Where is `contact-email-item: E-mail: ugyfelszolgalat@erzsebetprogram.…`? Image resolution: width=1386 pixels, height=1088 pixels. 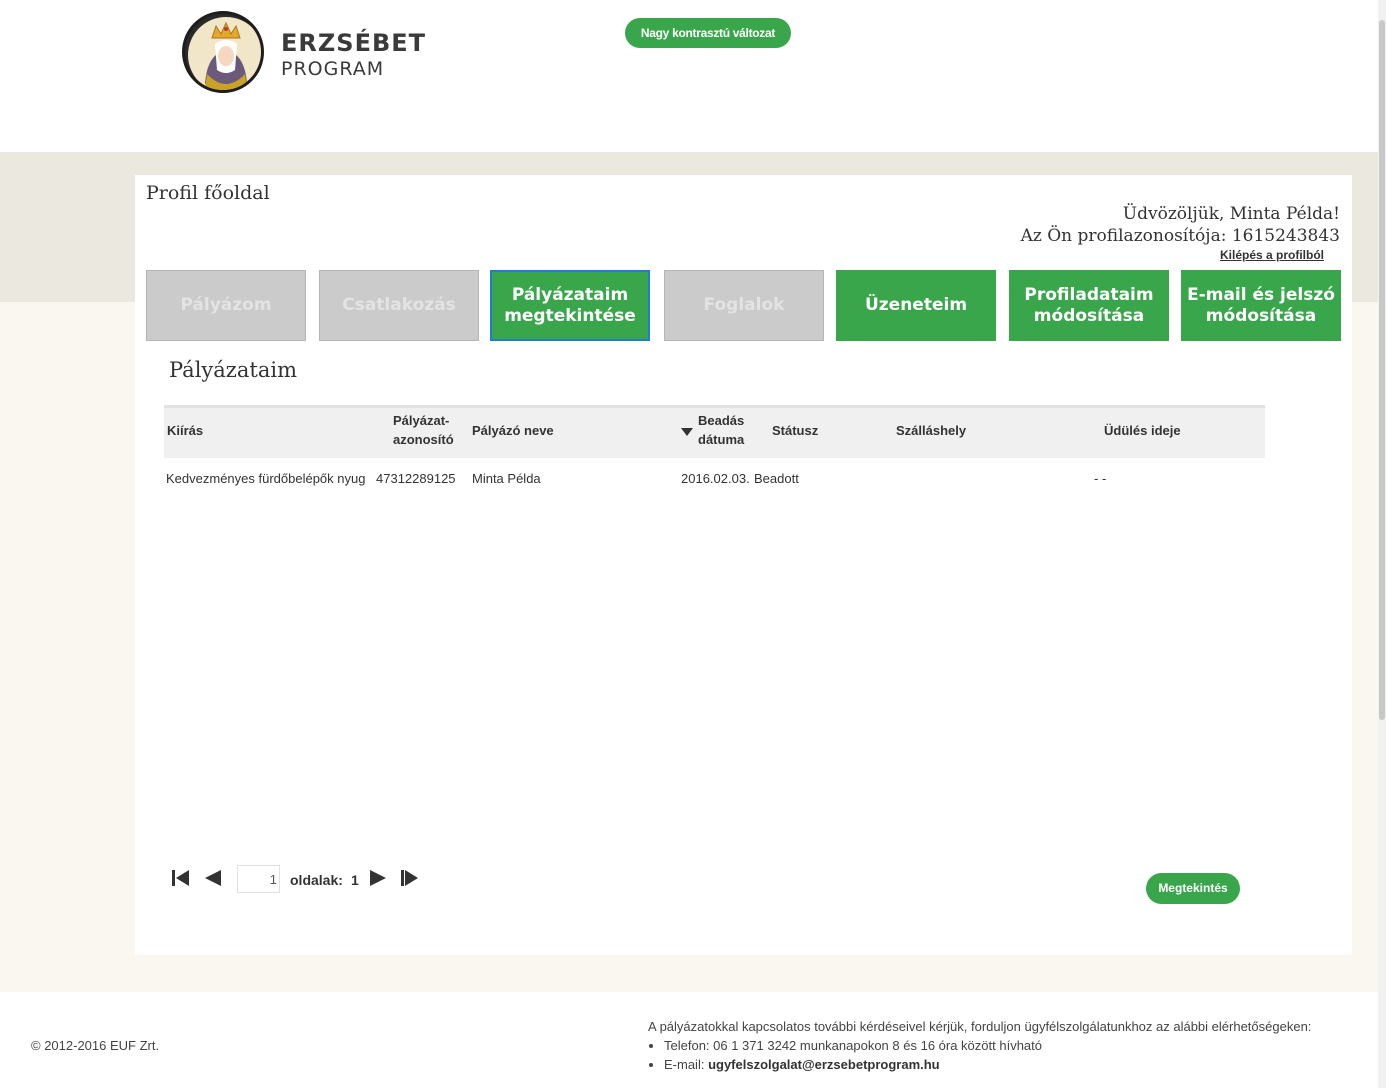 contact-email-item: E-mail: ugyfelszolgalat@erzsebetprogram.… is located at coordinates (987, 1064).